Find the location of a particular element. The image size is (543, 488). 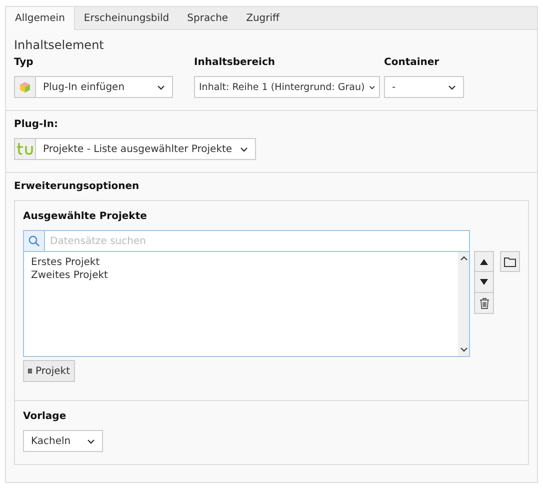

scrollbar is located at coordinates (464, 304).